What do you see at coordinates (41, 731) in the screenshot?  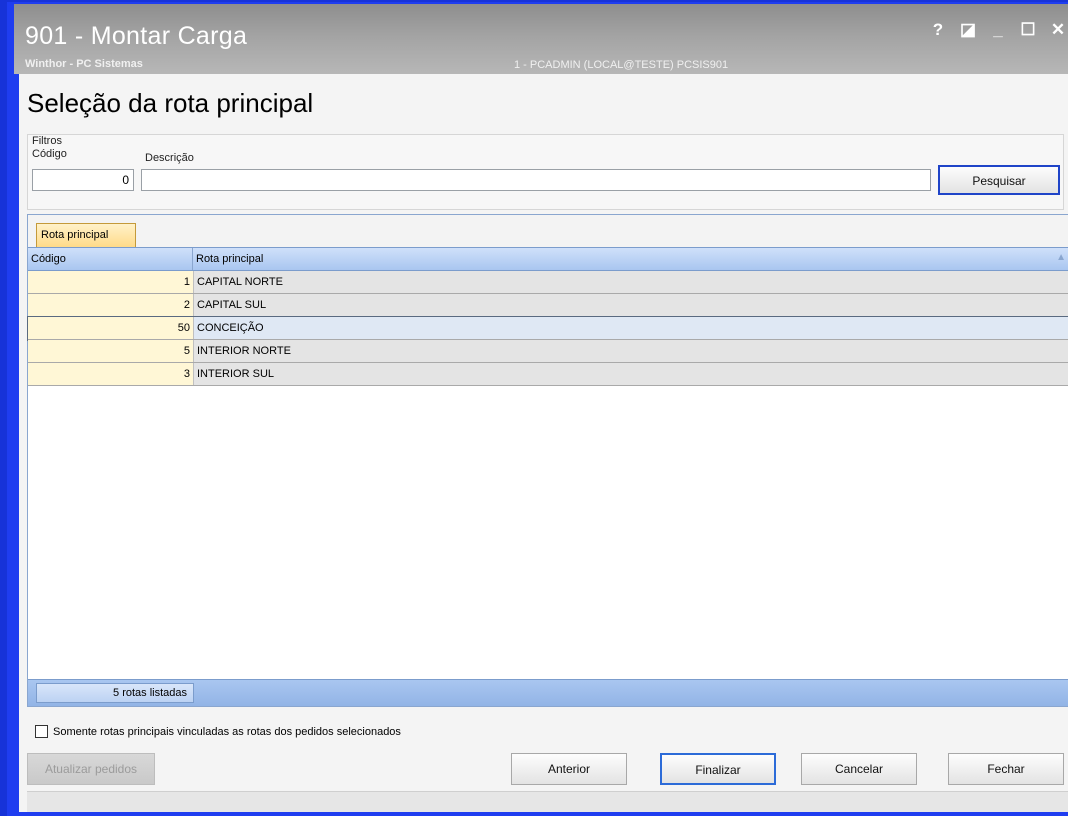 I see `checkbox` at bounding box center [41, 731].